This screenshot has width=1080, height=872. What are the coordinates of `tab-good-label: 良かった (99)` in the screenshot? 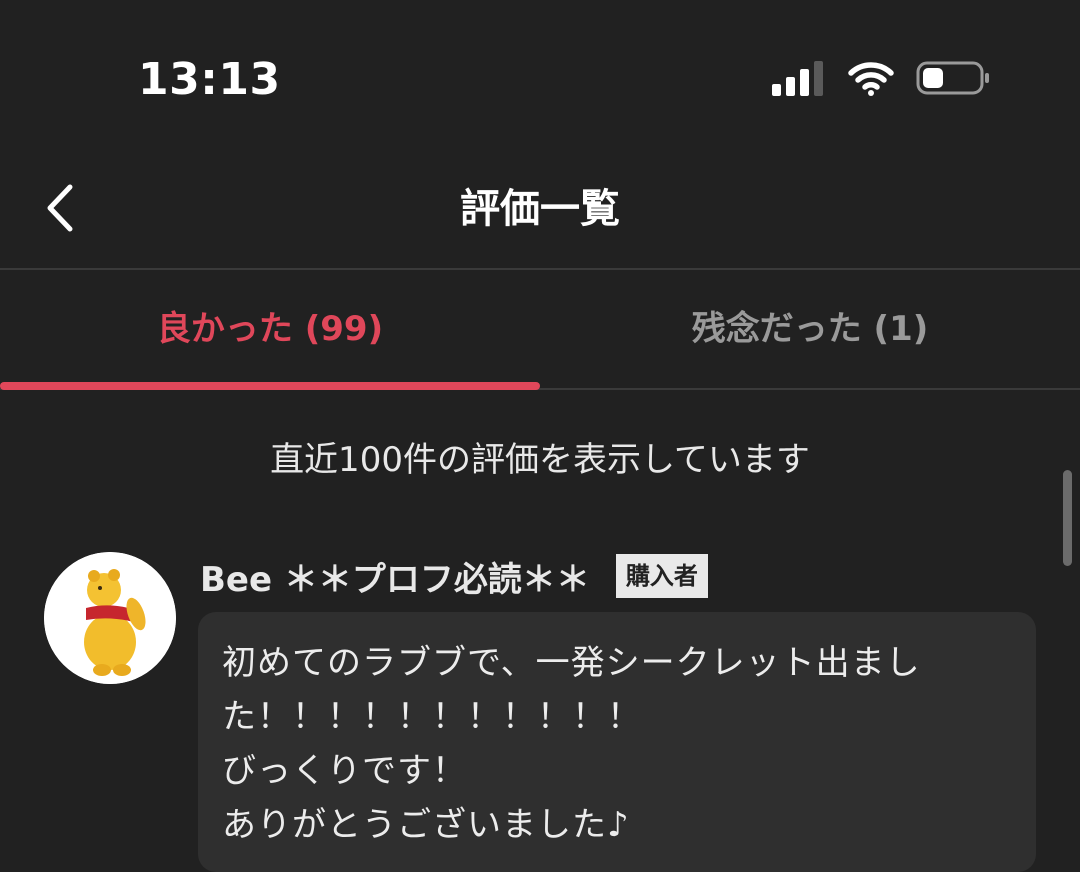 It's located at (270, 329).